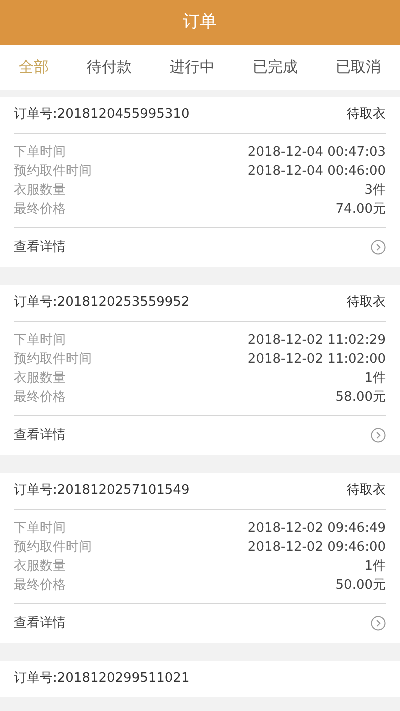  What do you see at coordinates (200, 22) in the screenshot?
I see `page-title: 订单` at bounding box center [200, 22].